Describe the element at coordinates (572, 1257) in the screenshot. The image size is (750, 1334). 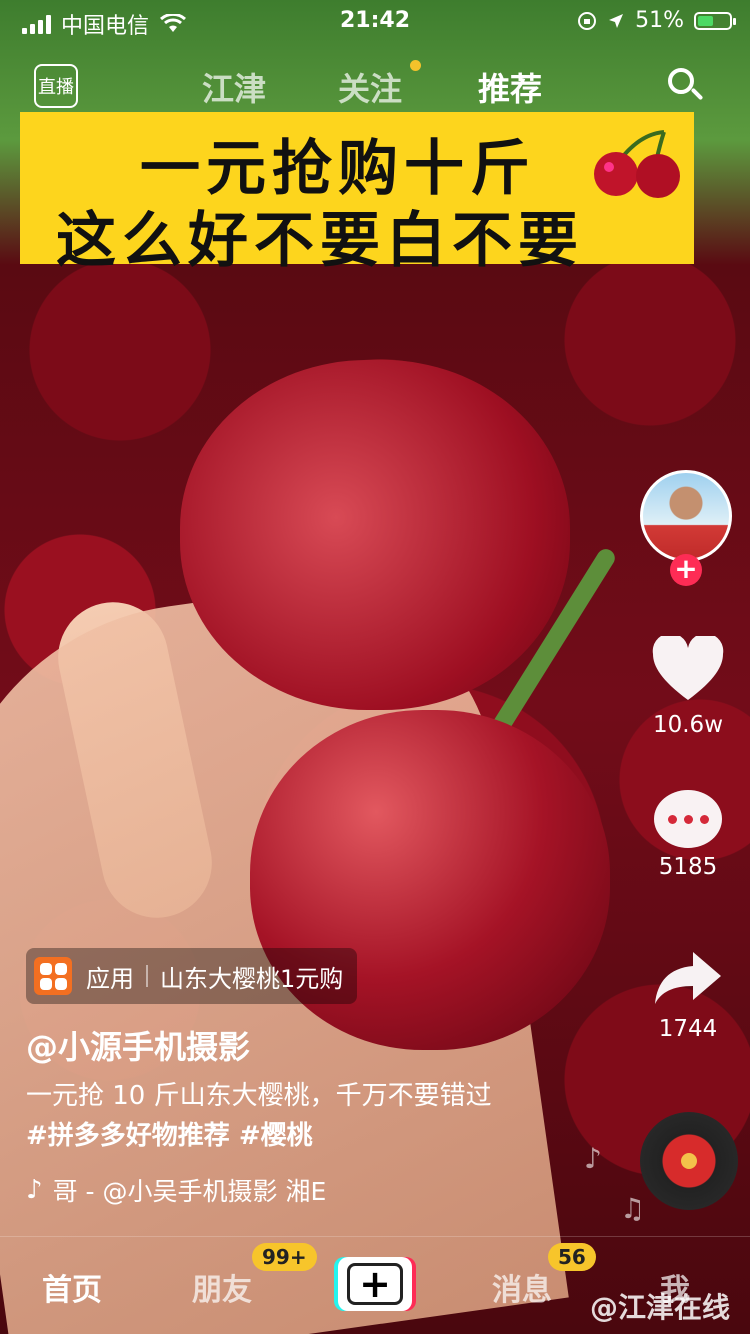
I see `messages-badge: 56` at that location.